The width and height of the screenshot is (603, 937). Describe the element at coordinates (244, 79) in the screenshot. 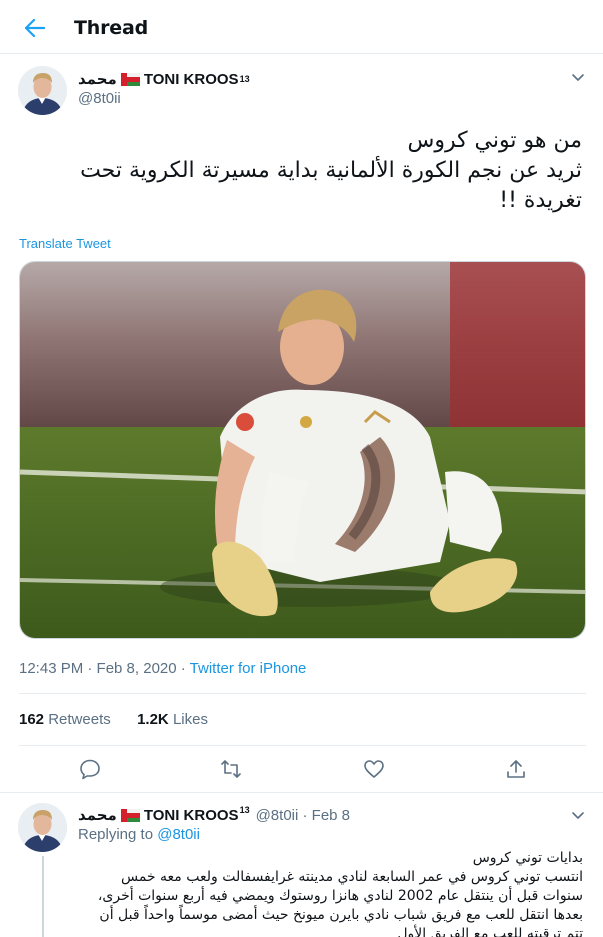

I see `author-superscript: 13` at that location.